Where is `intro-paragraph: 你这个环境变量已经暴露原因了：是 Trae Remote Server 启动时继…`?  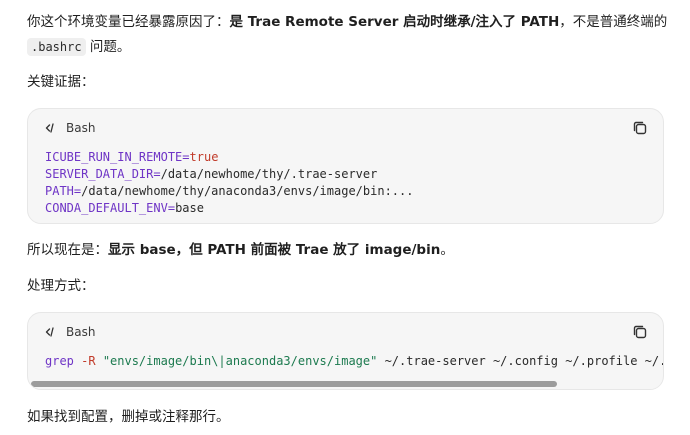
intro-paragraph: 你这个环境变量已经暴露原因了：是 Trae Remote Server 启动时继… is located at coordinates (347, 22).